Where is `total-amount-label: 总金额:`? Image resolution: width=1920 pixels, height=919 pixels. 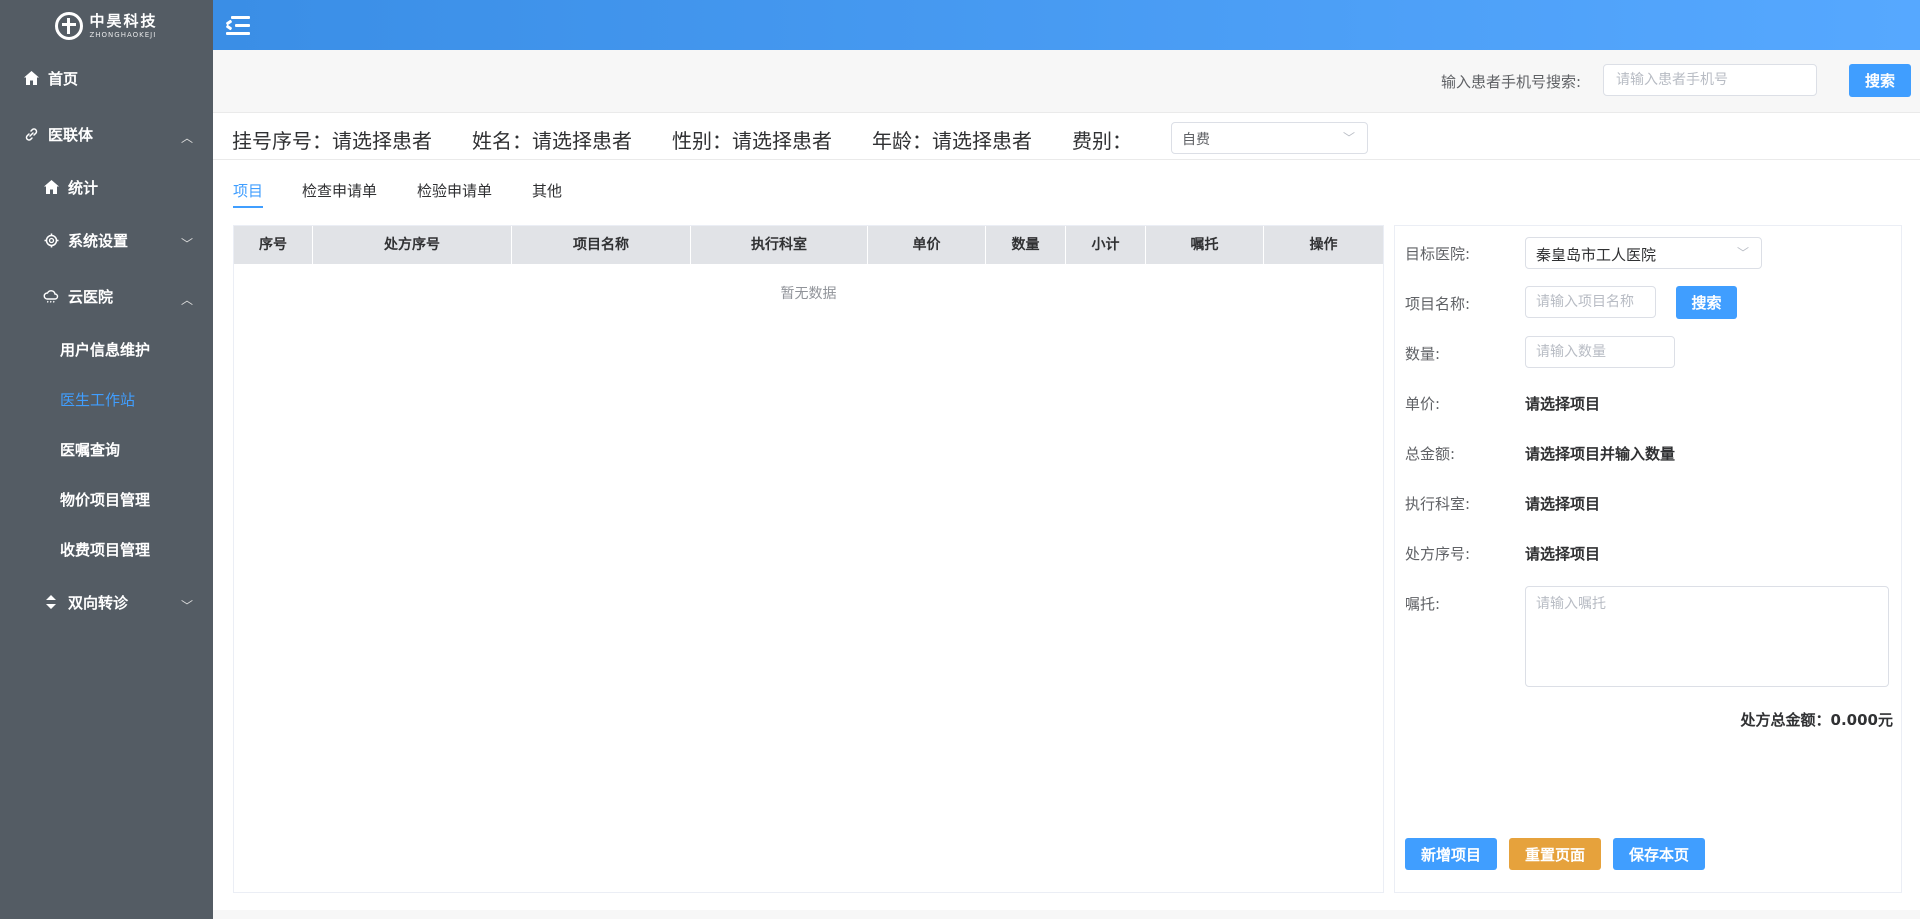 total-amount-label: 总金额: is located at coordinates (1430, 454).